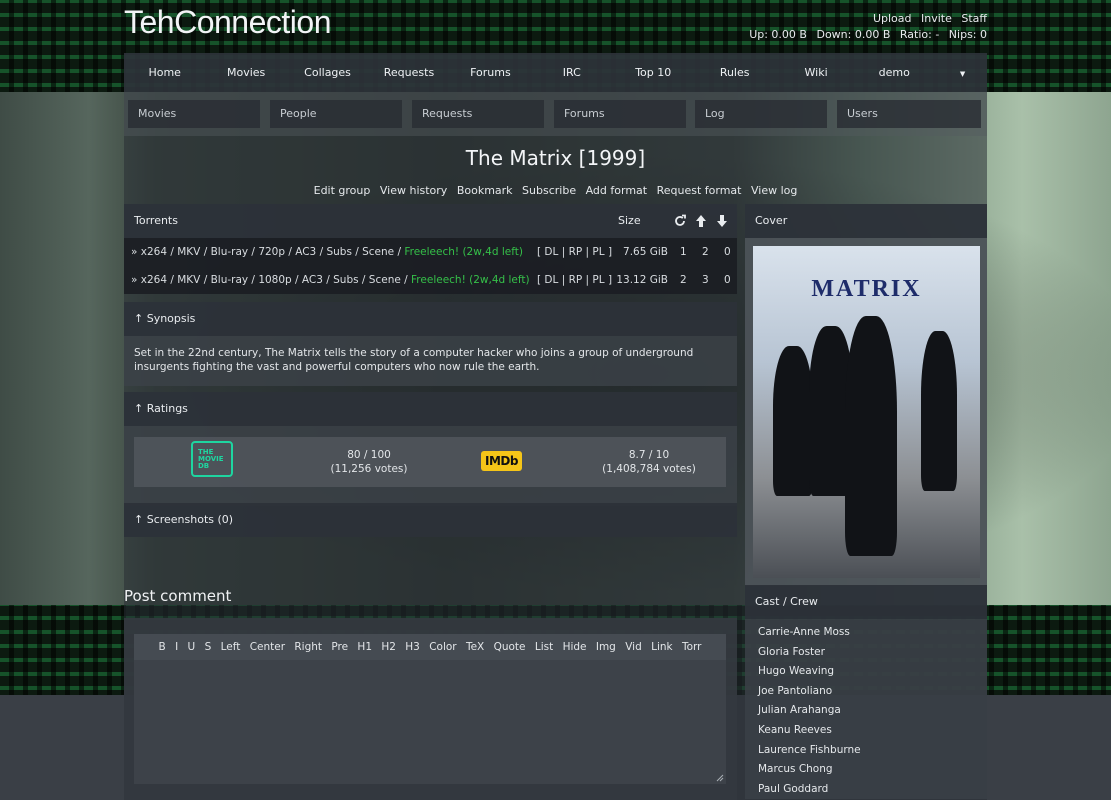 The height and width of the screenshot is (800, 1111). I want to click on cast-member: Laurence Fishburne, so click(872, 751).